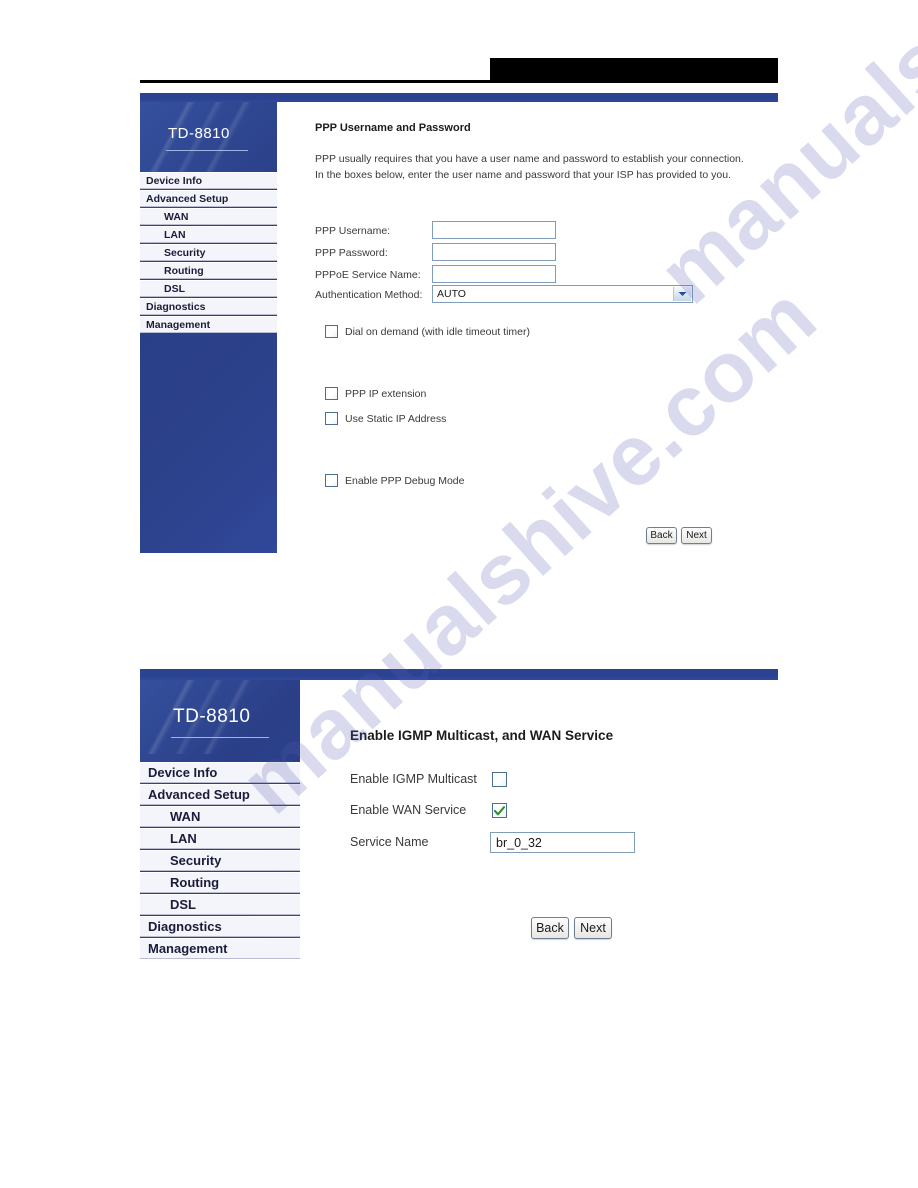 The width and height of the screenshot is (918, 1188). Describe the element at coordinates (562, 842) in the screenshot. I see `service-name-input: br_0_32` at that location.